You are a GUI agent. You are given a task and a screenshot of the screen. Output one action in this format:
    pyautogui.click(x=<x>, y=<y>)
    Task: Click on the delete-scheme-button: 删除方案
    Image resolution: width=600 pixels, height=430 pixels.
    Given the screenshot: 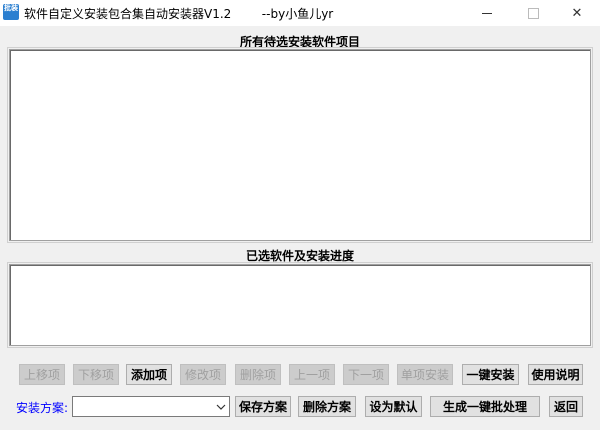 What is the action you would take?
    pyautogui.click(x=327, y=406)
    